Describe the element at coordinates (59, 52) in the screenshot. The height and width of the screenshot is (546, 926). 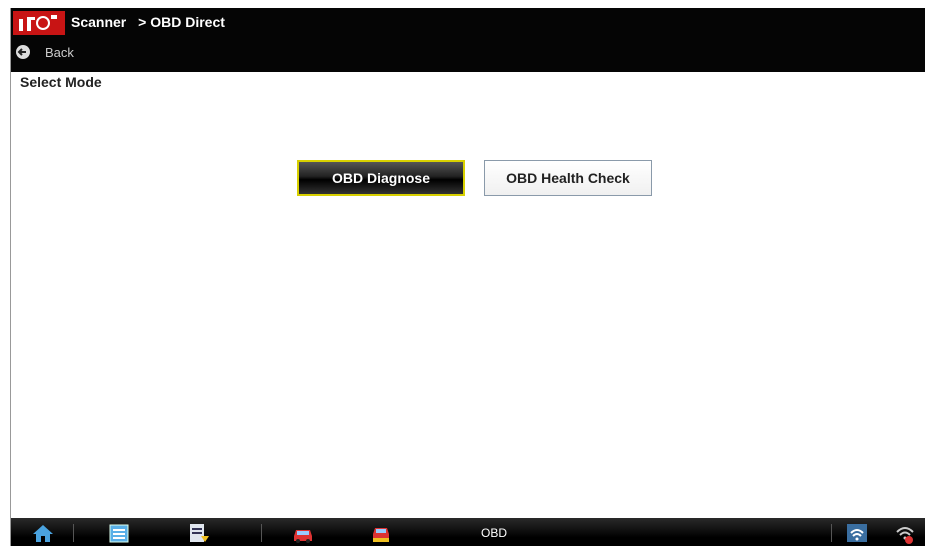
I see `back-label: Back` at that location.